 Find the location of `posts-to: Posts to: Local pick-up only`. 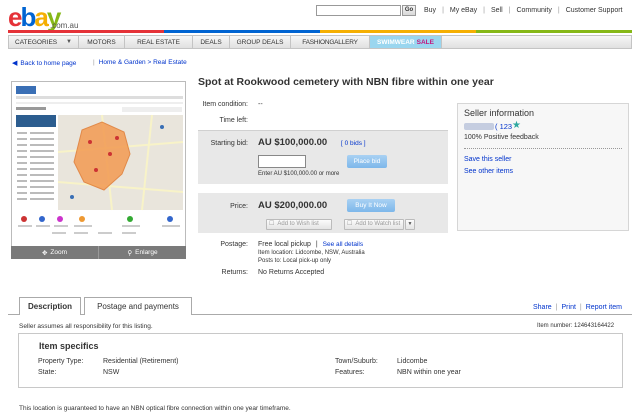

posts-to: Posts to: Local pick-up only is located at coordinates (295, 261).